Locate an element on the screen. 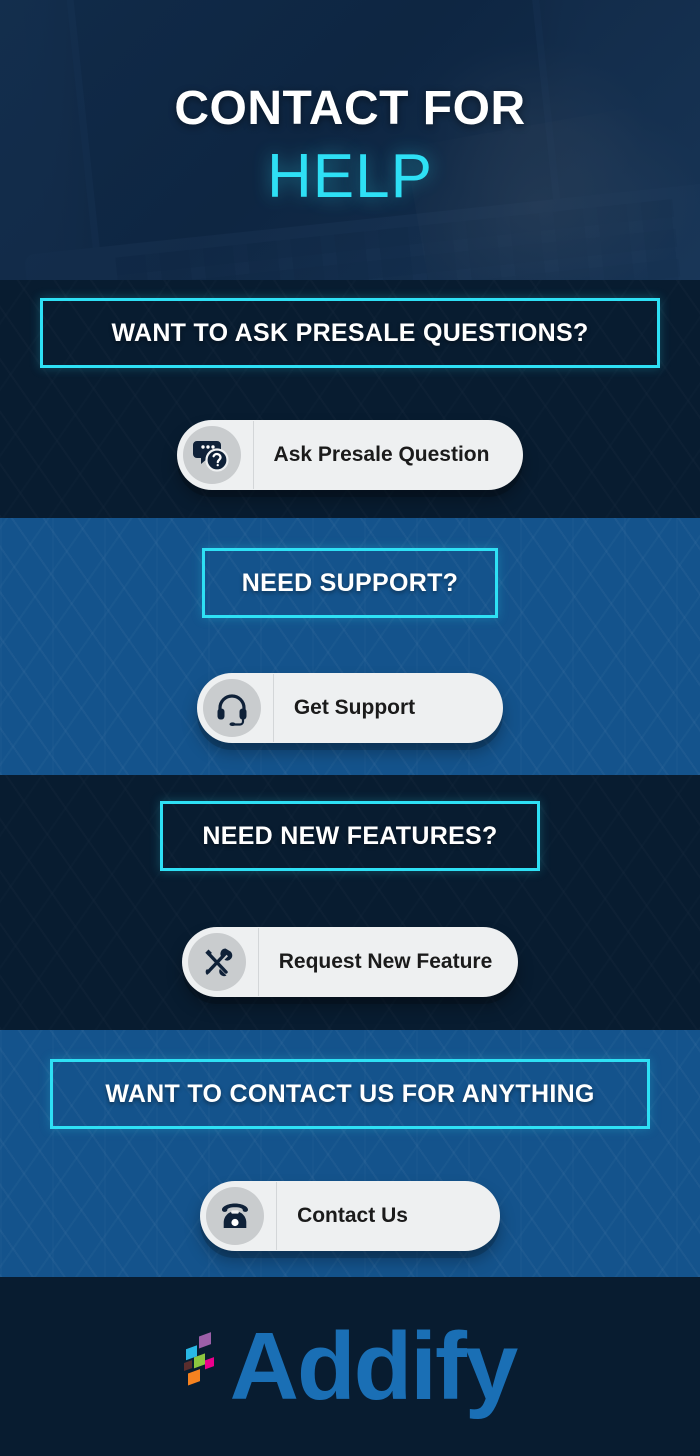  ask-presale-question-label: Ask Presale Question is located at coordinates (381, 454).